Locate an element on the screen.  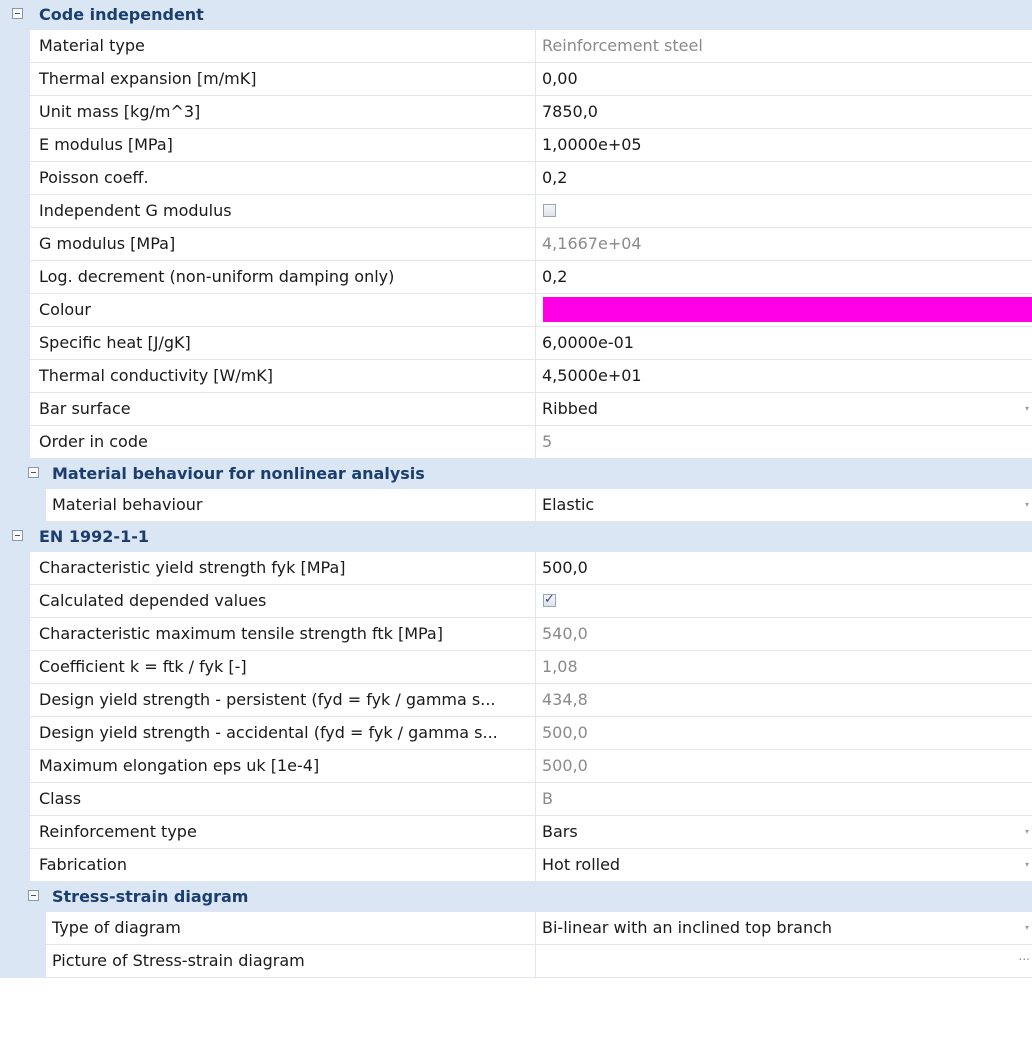
property-name: Material type is located at coordinates (92, 45).